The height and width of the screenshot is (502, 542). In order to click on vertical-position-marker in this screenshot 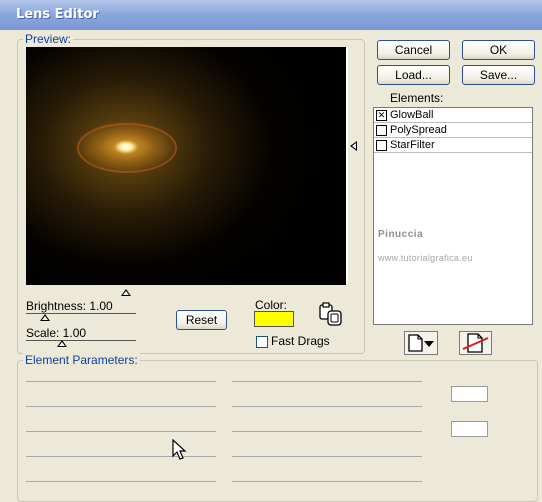, I will do `click(353, 146)`.